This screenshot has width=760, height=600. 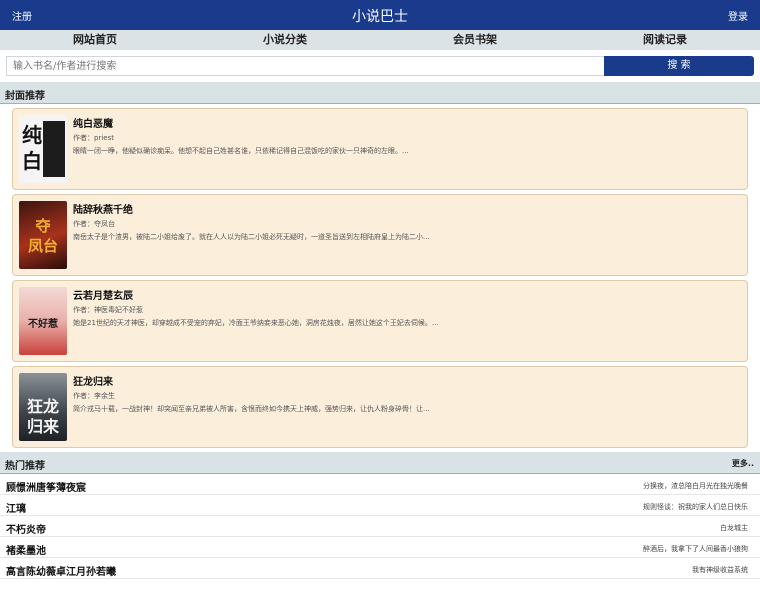 What do you see at coordinates (108, 310) in the screenshot?
I see `book-author: 作者：神医毒妃不好惹` at bounding box center [108, 310].